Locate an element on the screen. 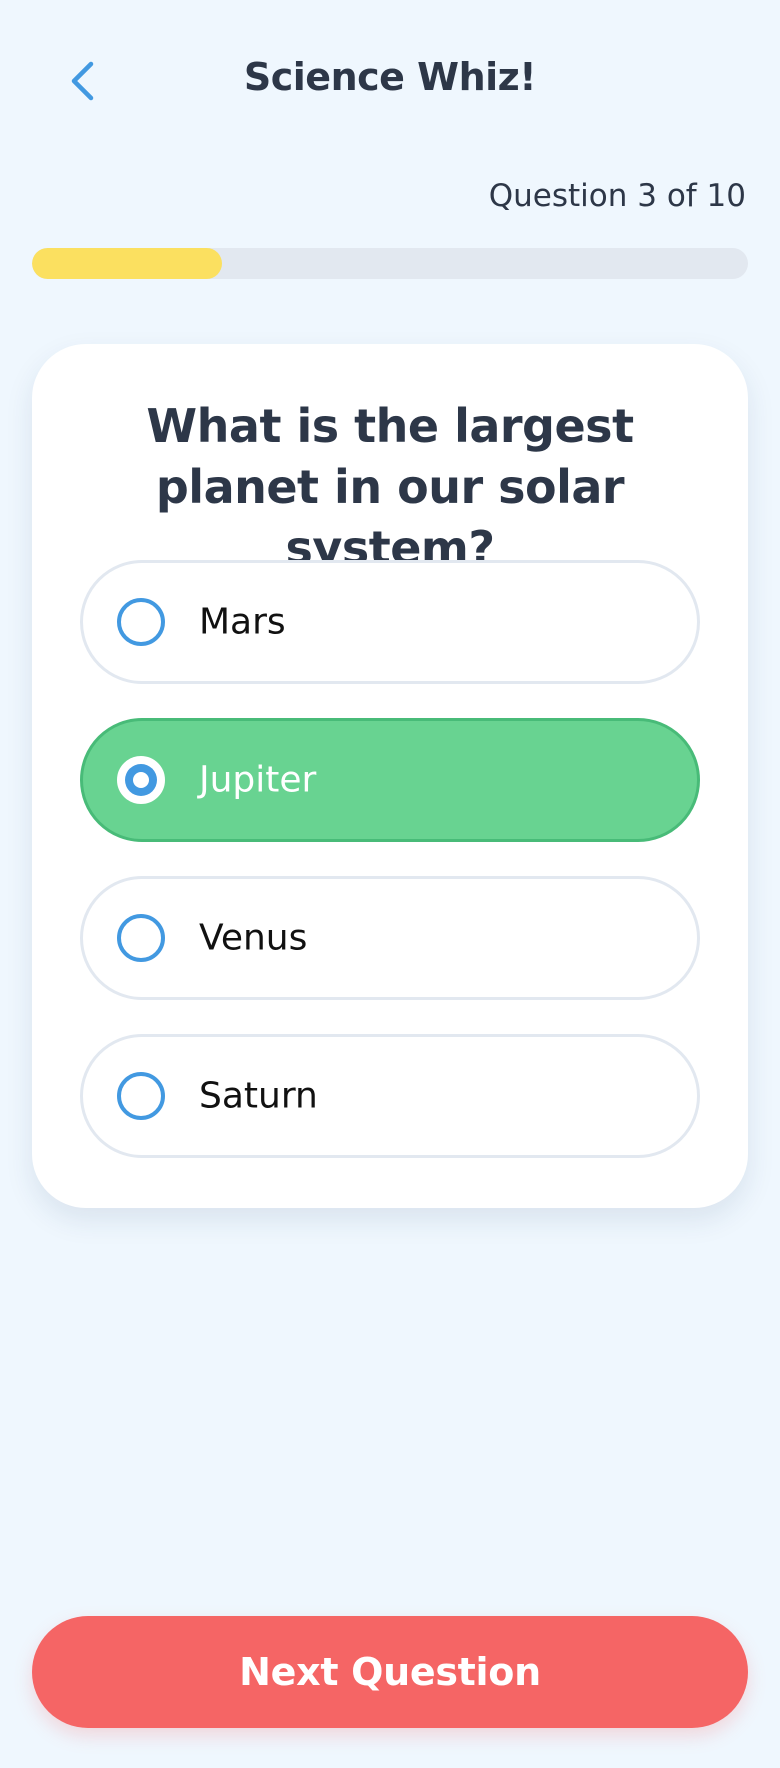  page-title: Science Whiz! is located at coordinates (390, 77).